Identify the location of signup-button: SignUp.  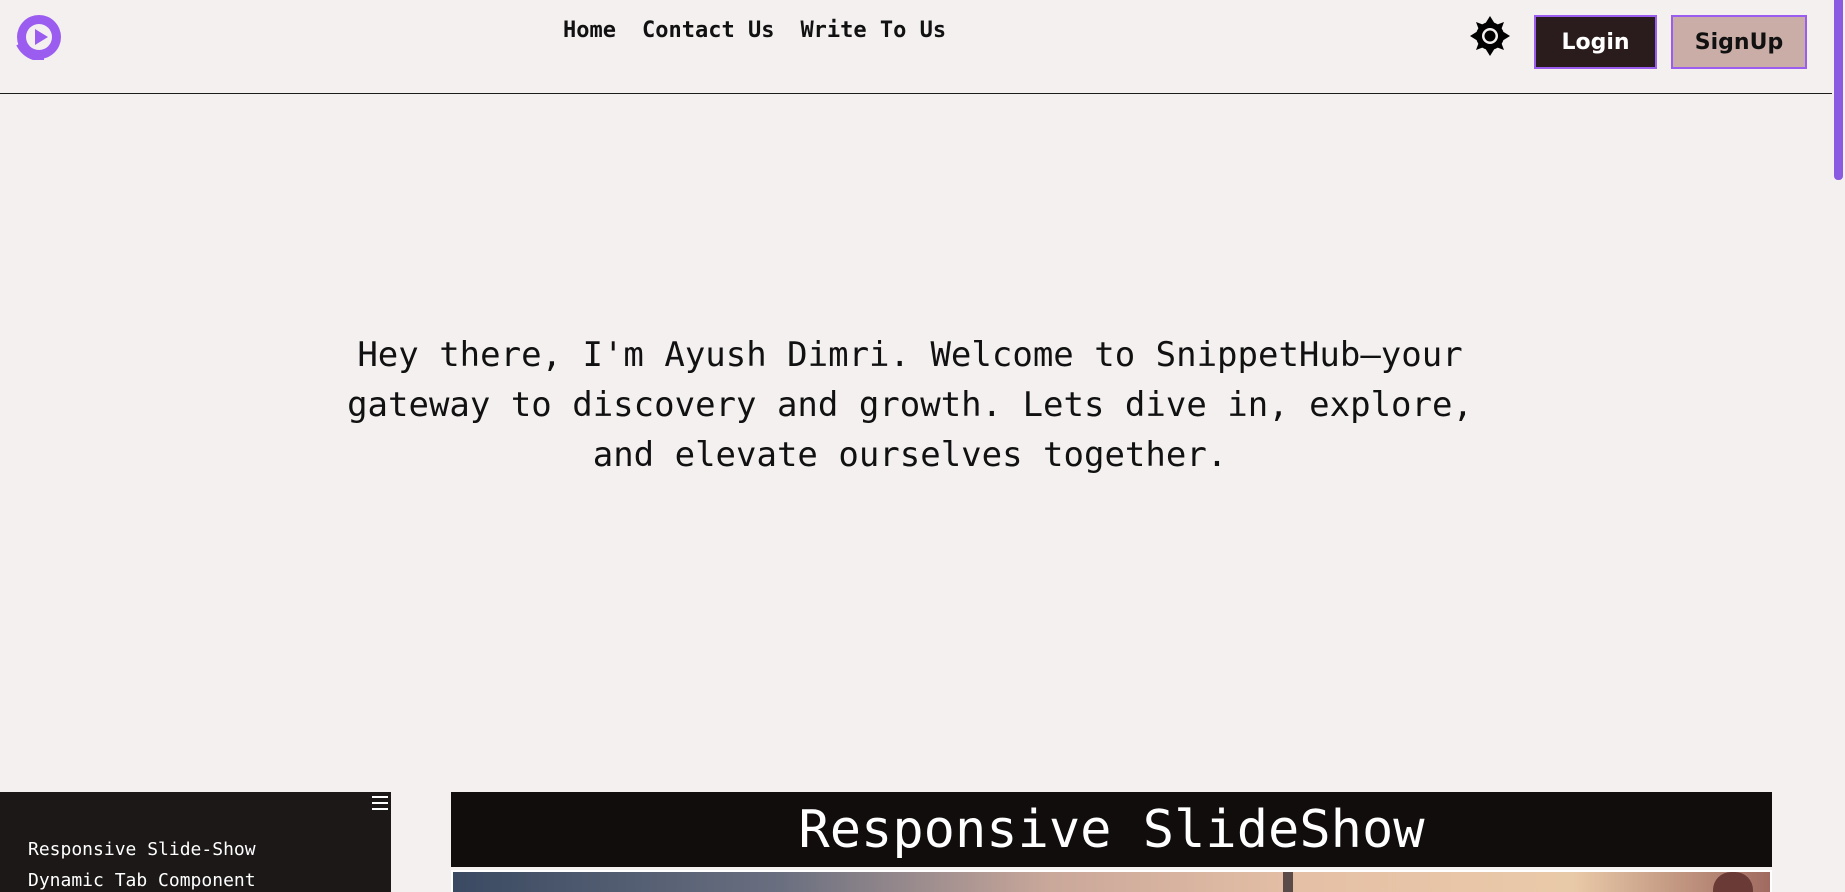
(1739, 42).